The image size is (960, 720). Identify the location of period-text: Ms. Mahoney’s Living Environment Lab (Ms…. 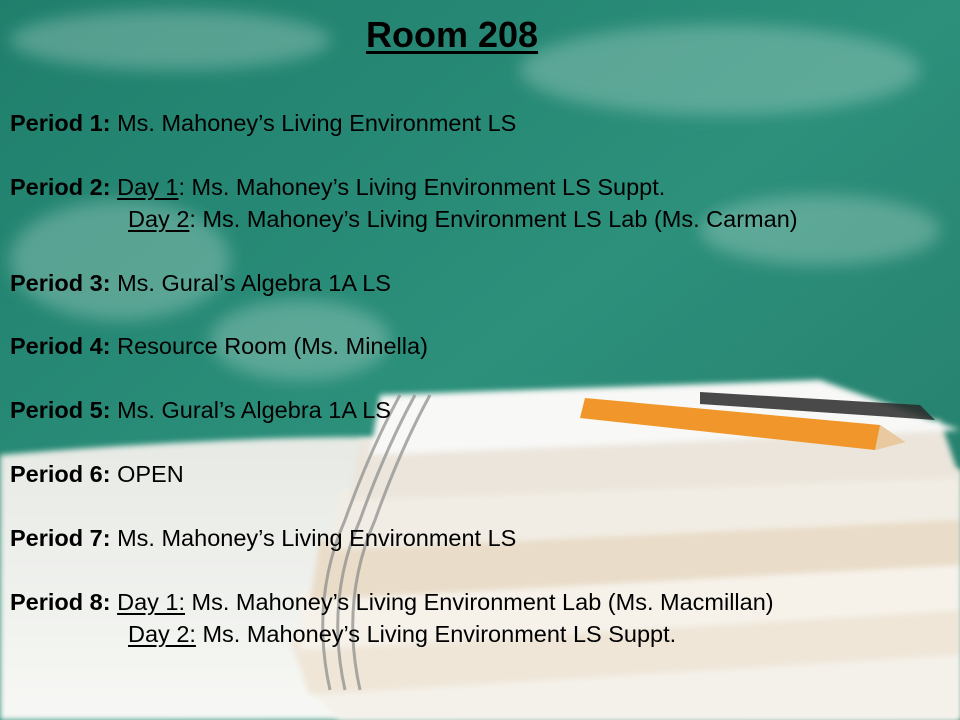
(479, 602).